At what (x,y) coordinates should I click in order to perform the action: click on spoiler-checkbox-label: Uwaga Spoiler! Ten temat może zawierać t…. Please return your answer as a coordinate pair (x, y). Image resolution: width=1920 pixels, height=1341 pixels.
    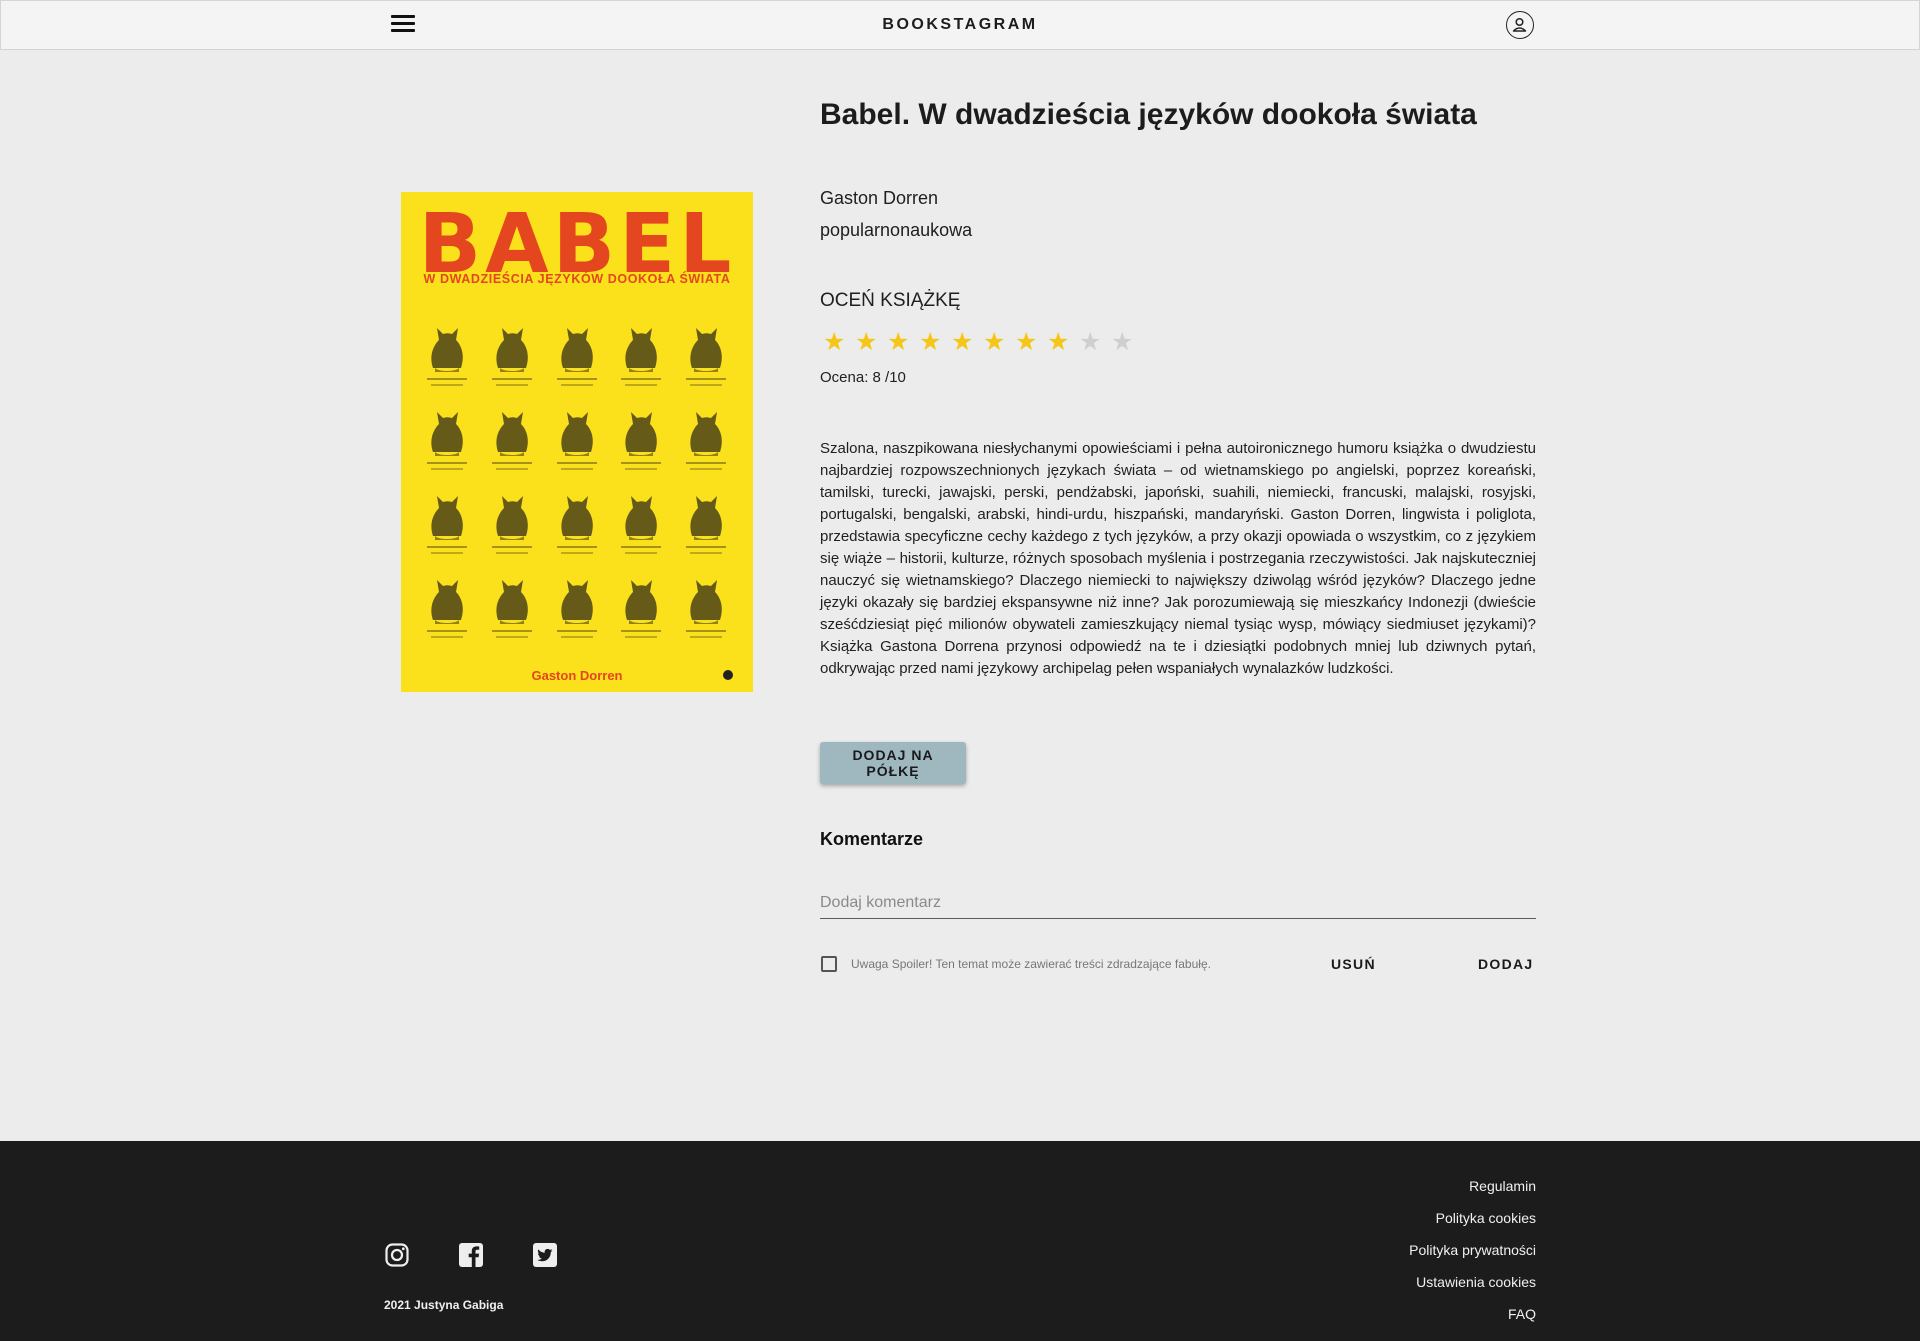
    Looking at the image, I should click on (1031, 964).